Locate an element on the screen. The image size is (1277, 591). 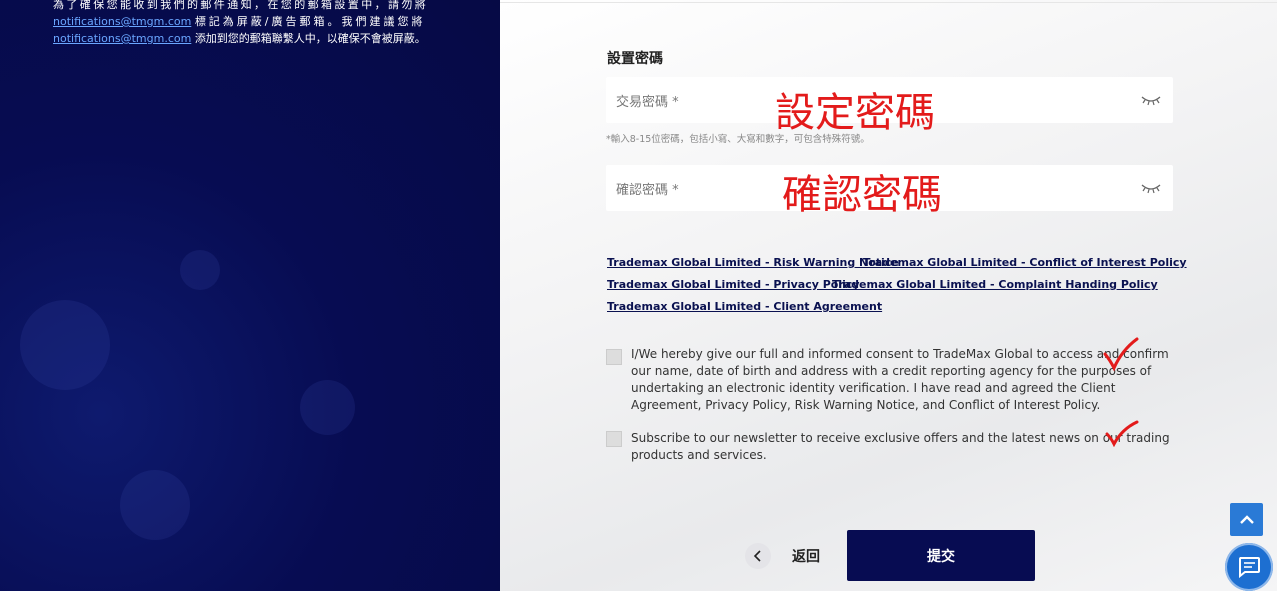
section-title: 設置密碼 is located at coordinates (635, 59).